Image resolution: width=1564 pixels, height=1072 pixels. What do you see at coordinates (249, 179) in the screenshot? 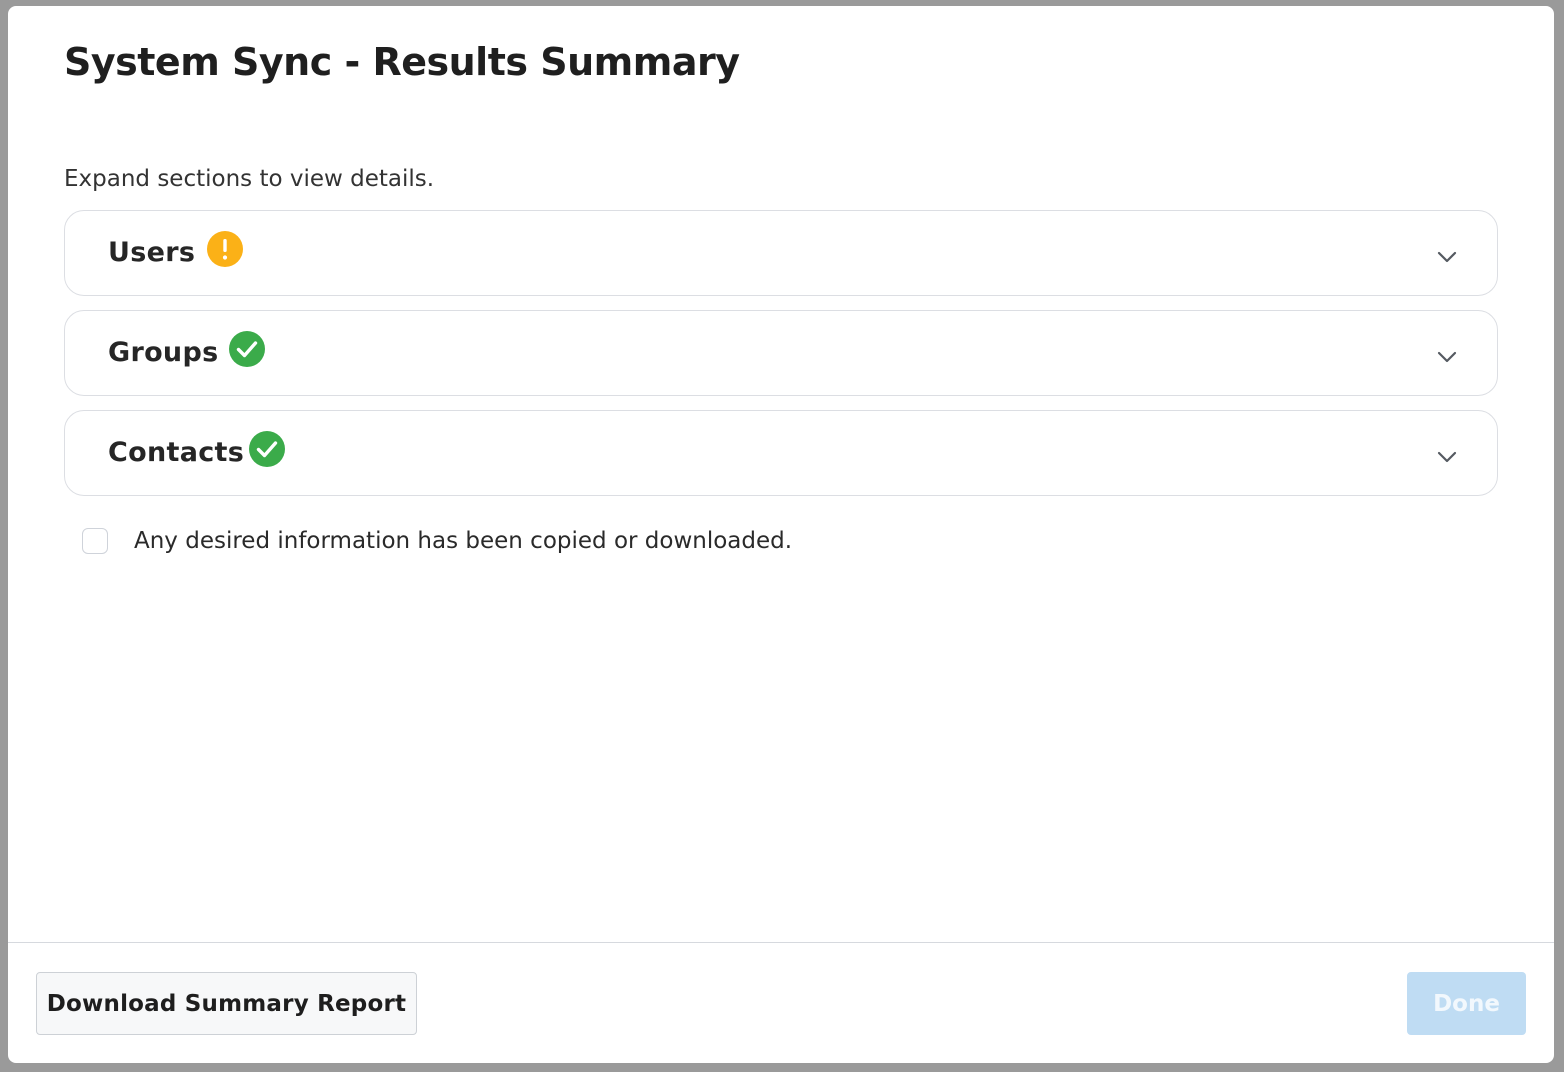
I see `instructions-text: Expand sections to view details.` at bounding box center [249, 179].